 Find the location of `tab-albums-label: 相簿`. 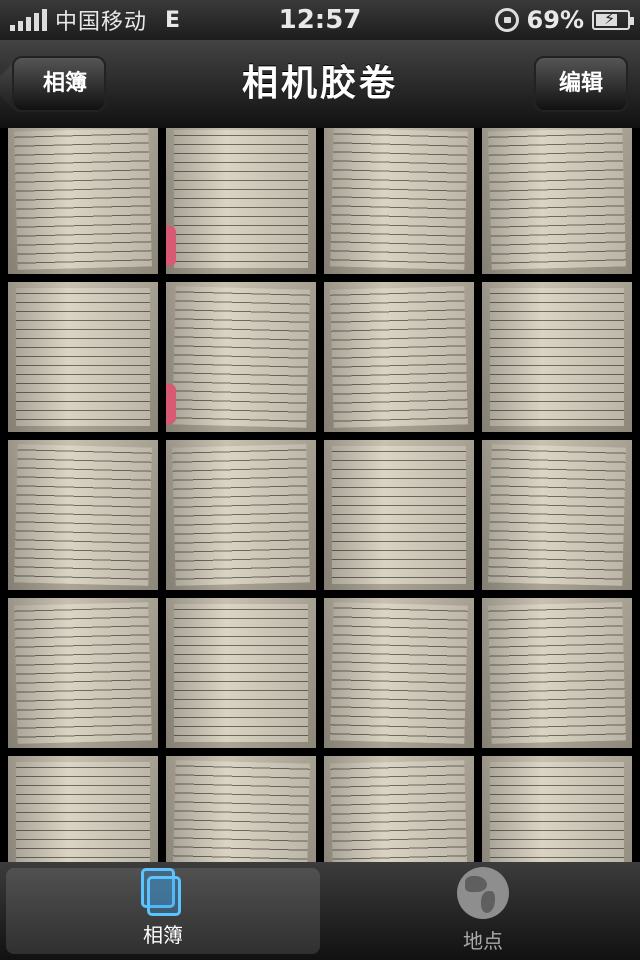

tab-albums-label: 相簿 is located at coordinates (163, 935).